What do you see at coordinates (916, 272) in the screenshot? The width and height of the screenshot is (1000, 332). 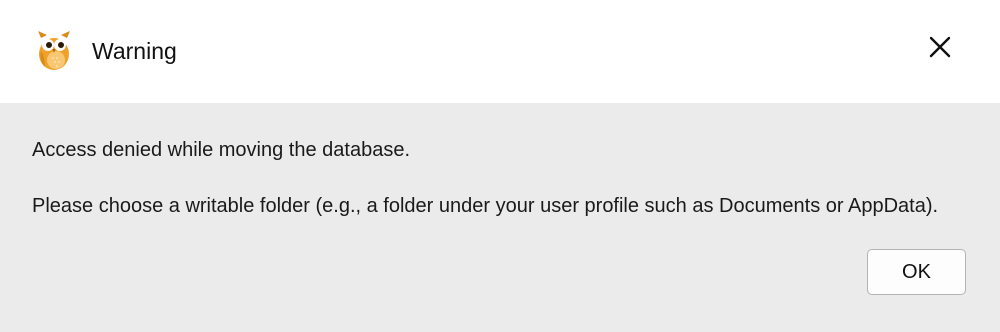 I see `ok-button: OK` at bounding box center [916, 272].